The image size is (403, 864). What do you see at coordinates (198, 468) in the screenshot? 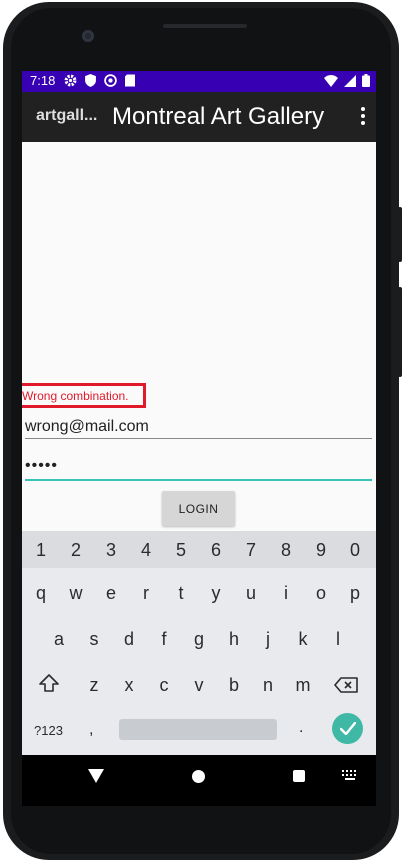
I see `password-field: •••••` at bounding box center [198, 468].